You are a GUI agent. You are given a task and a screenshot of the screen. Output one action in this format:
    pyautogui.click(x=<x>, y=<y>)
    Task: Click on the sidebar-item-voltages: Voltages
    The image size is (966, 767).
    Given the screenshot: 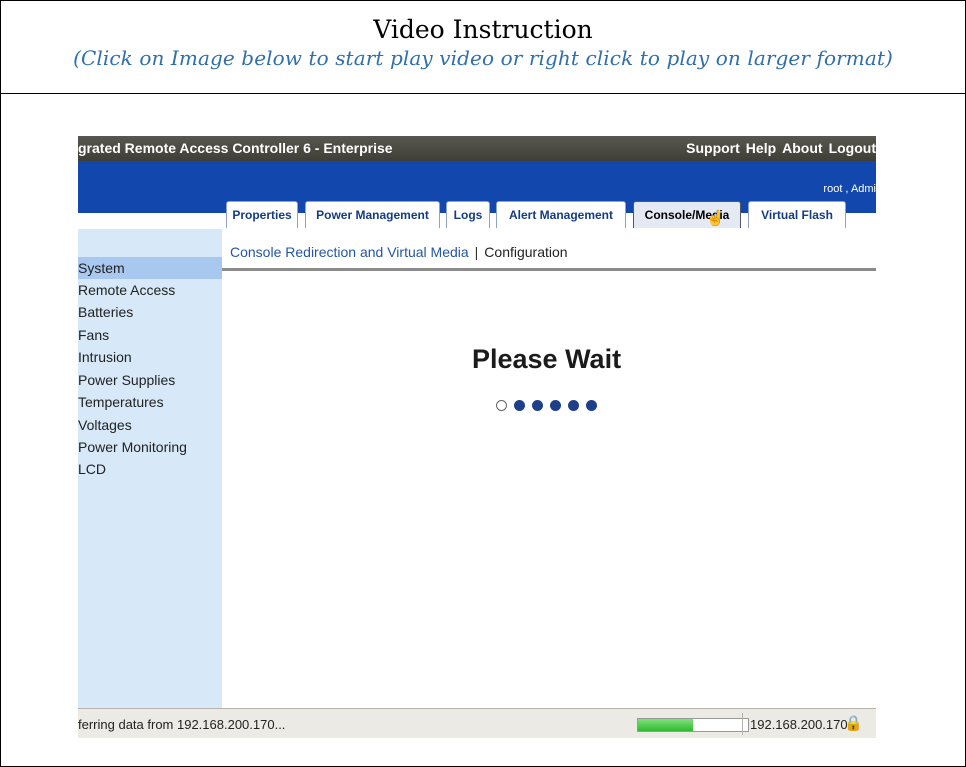 What is the action you would take?
    pyautogui.click(x=150, y=425)
    